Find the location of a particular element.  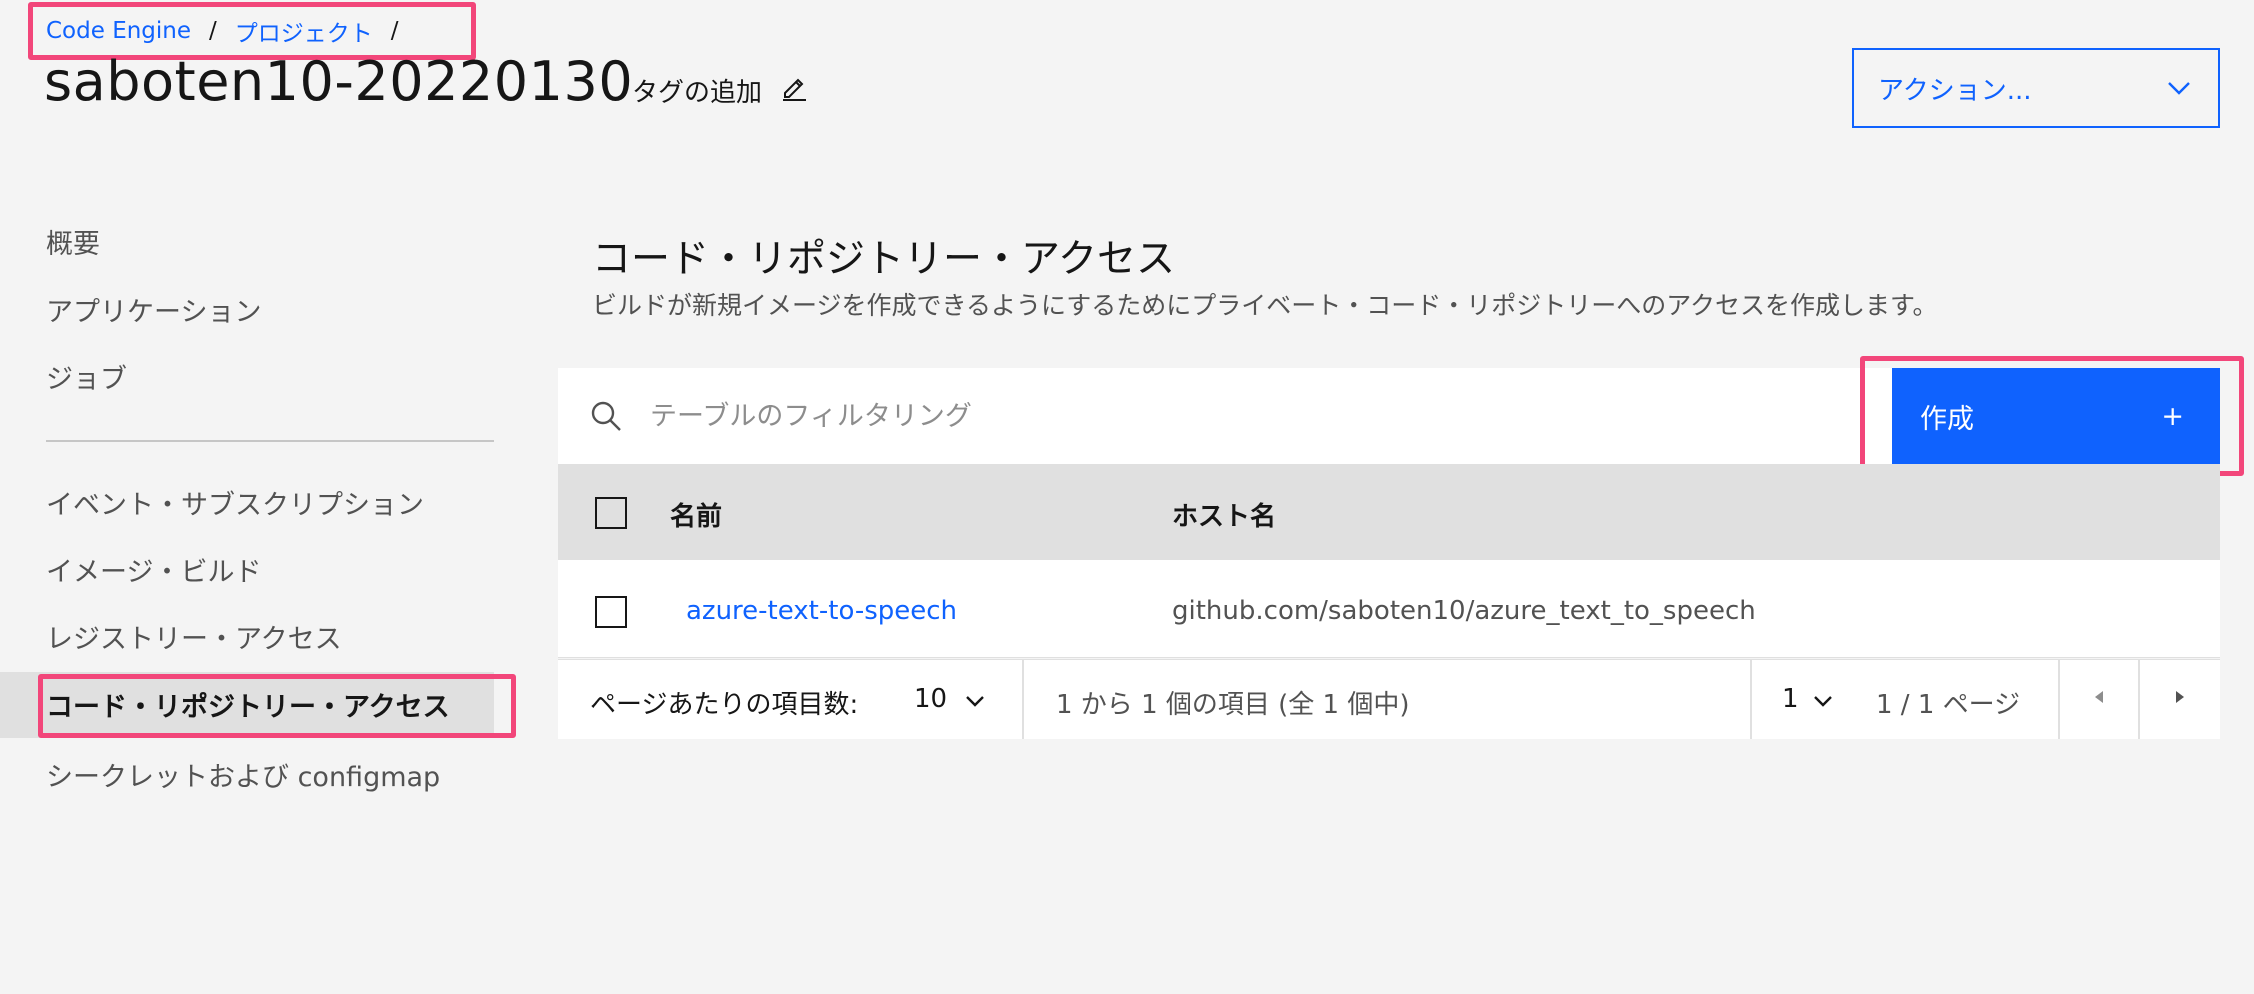

plus-icon: + is located at coordinates (2172, 416).